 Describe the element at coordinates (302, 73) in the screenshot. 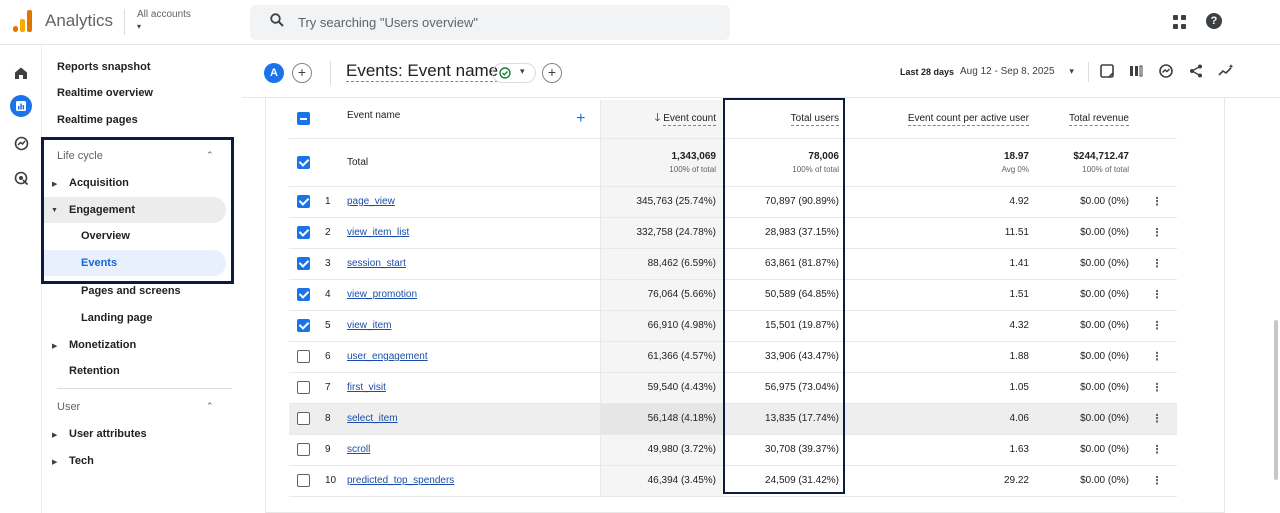

I see `add-comparison-button: +` at that location.